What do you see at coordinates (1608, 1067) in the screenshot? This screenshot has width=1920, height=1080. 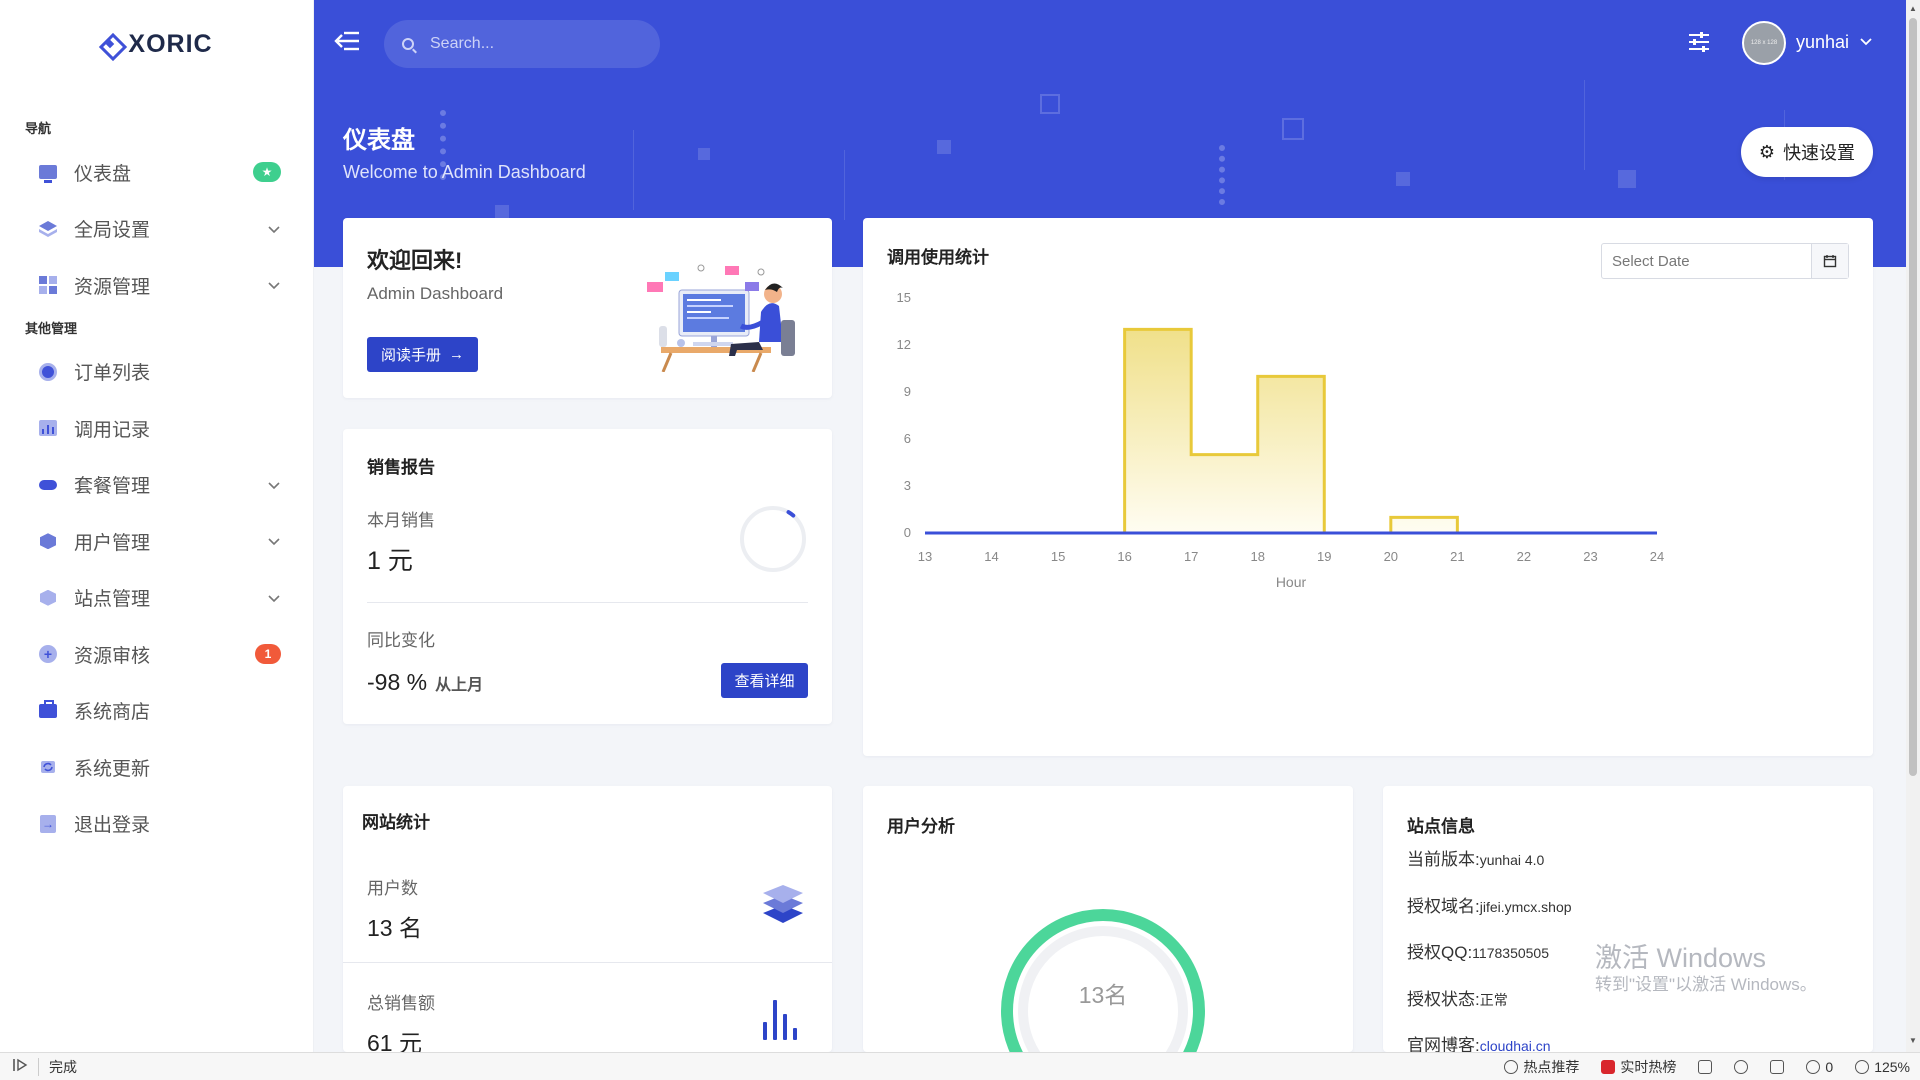 I see `chart-icon` at bounding box center [1608, 1067].